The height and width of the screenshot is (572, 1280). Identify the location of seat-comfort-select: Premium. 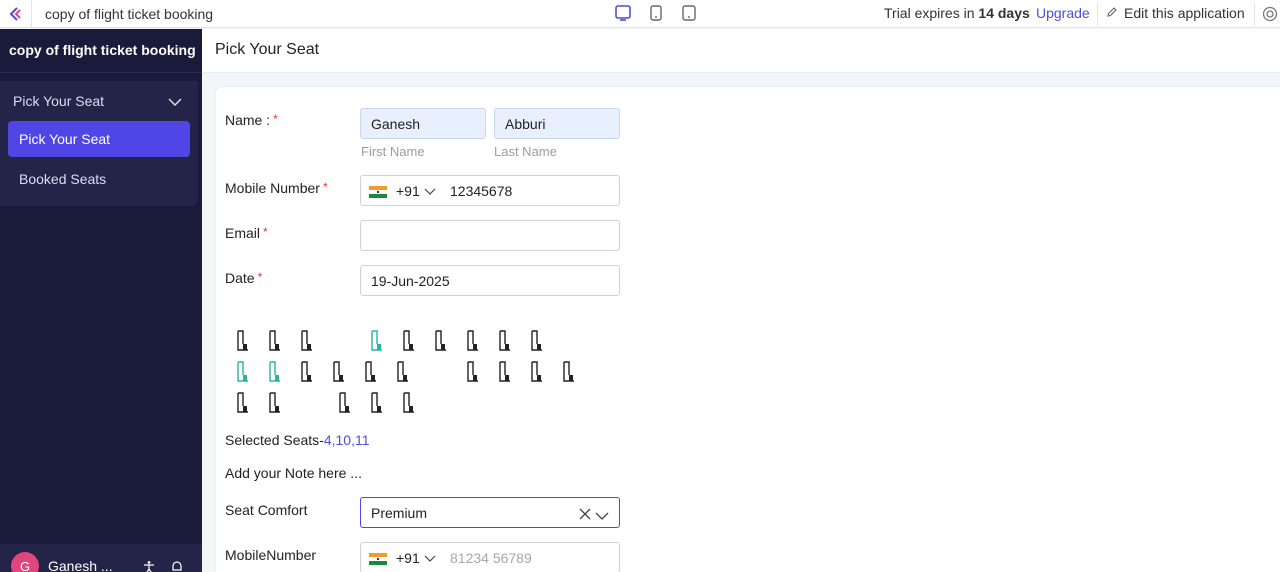
(490, 512).